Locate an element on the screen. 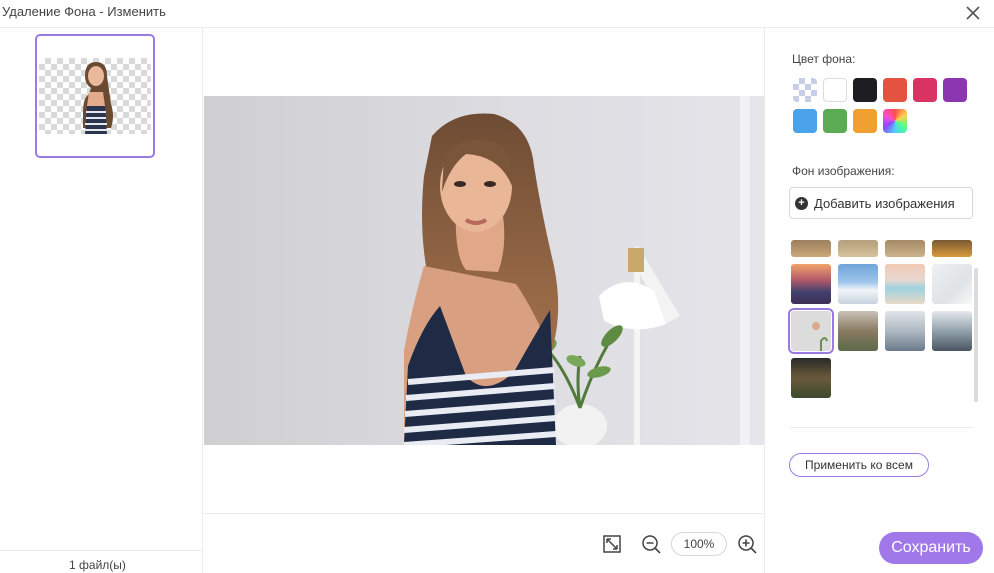  save-button: Сохранить is located at coordinates (931, 548).